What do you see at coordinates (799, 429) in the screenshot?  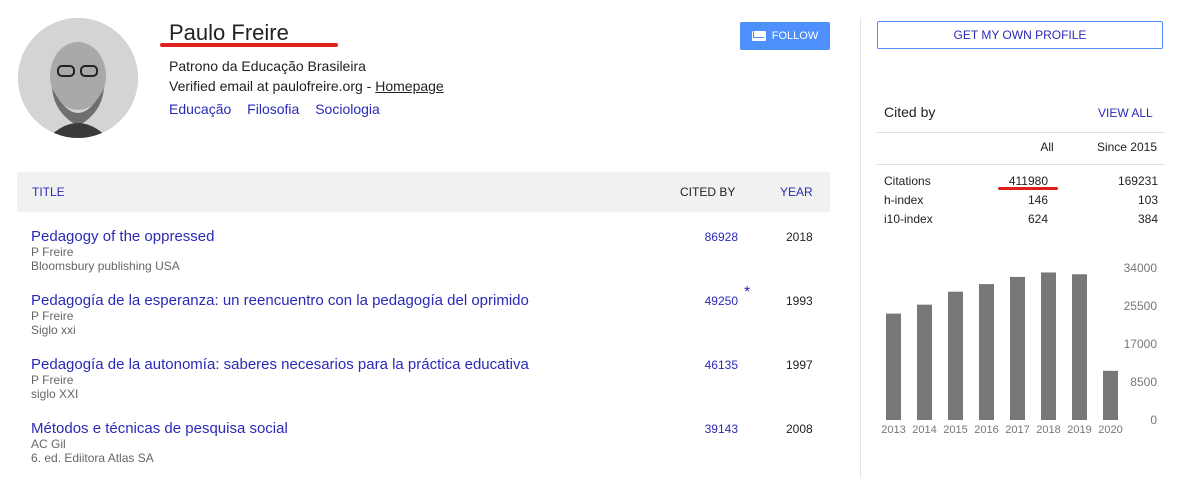 I see `publication-year: 2008` at bounding box center [799, 429].